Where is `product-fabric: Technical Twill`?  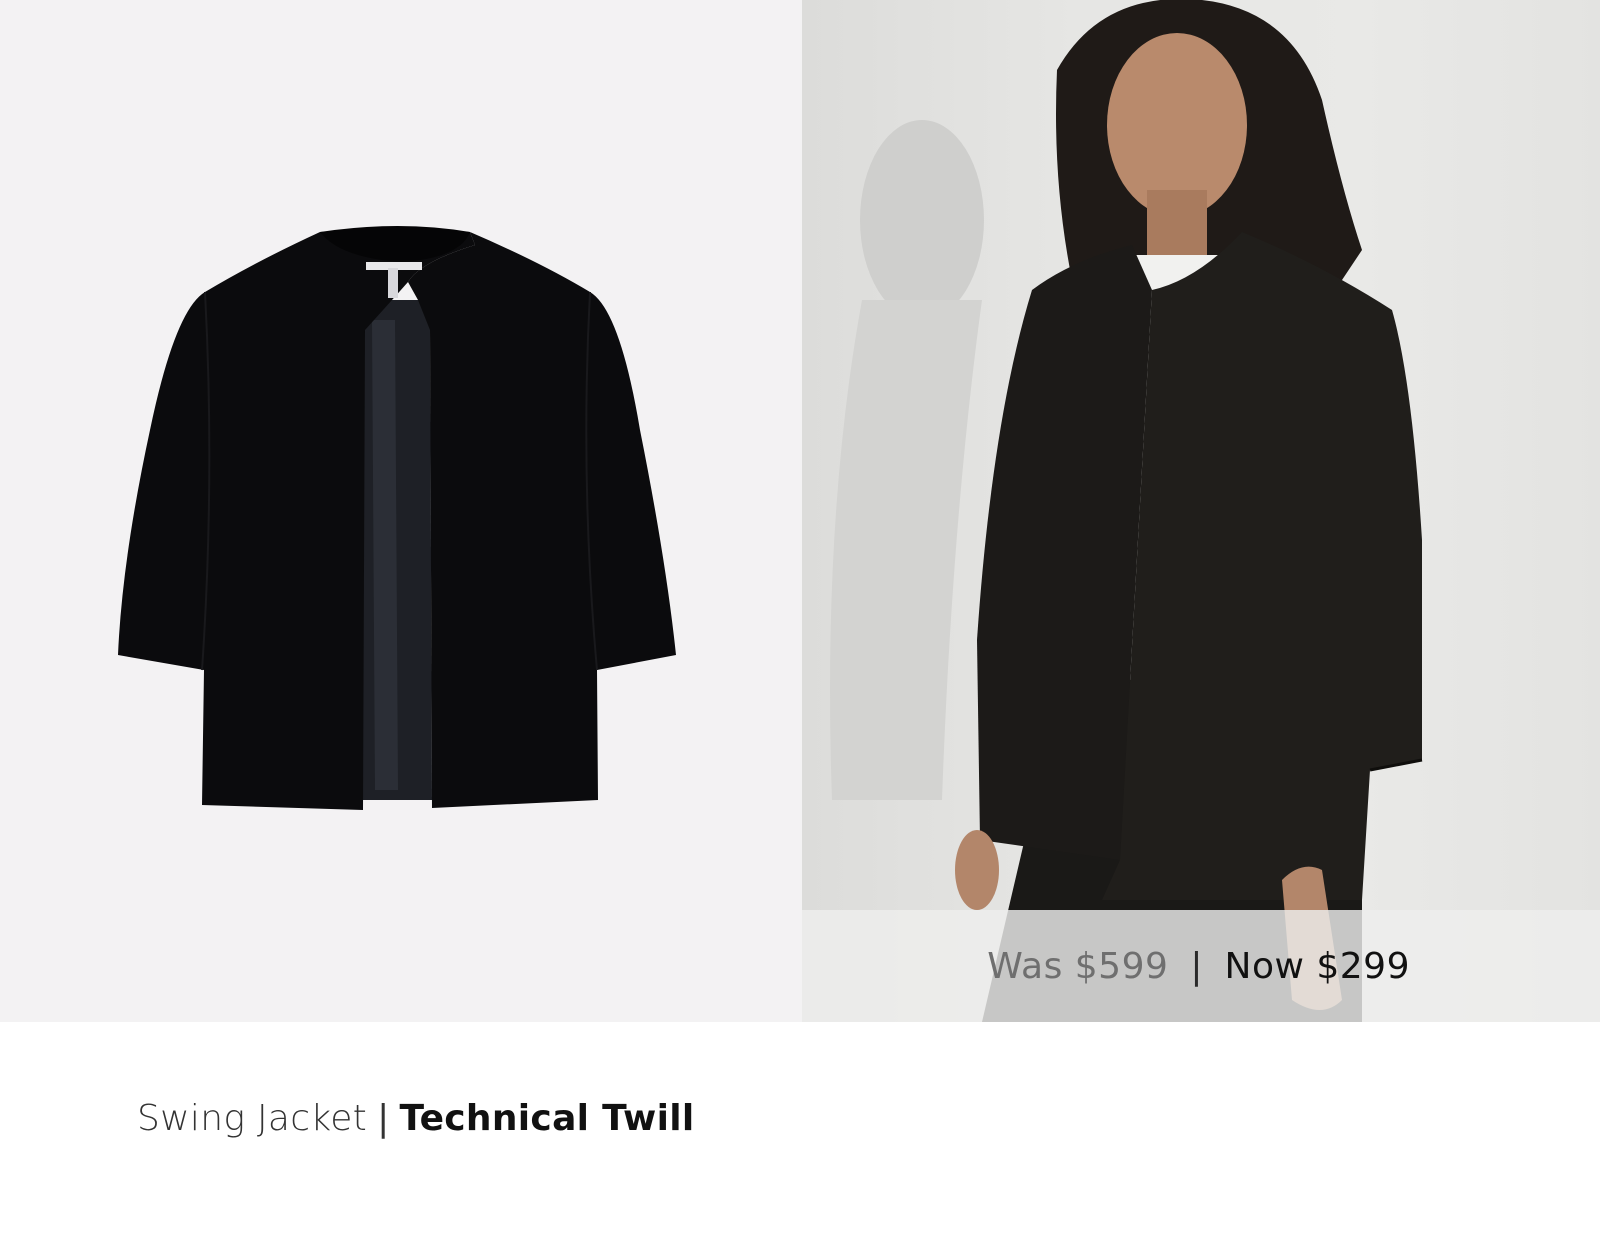 product-fabric: Technical Twill is located at coordinates (547, 1118).